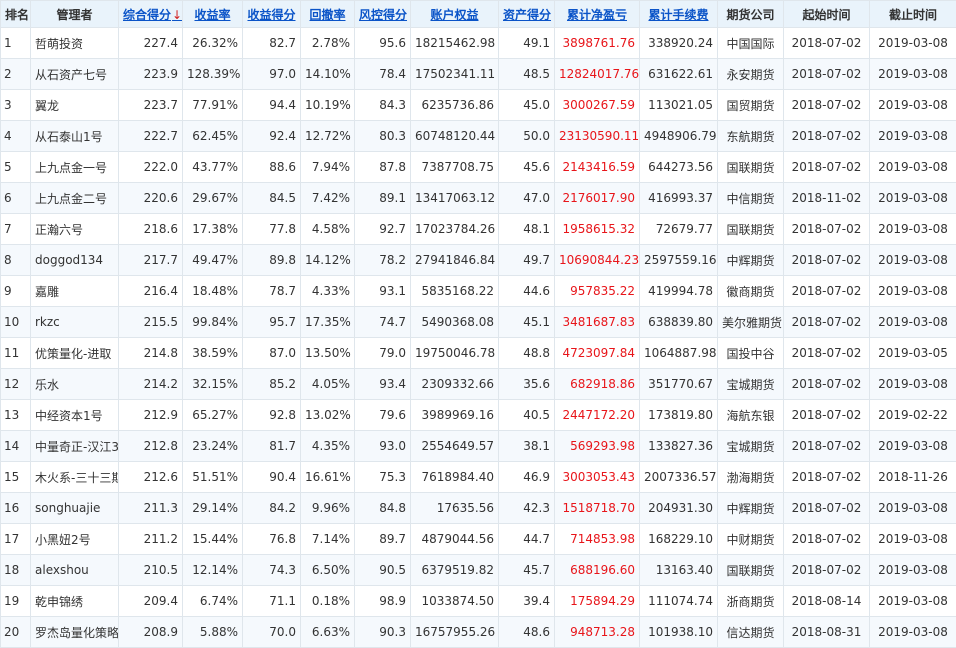 This screenshot has width=956, height=648. Describe the element at coordinates (213, 136) in the screenshot. I see `cell-return: 62.45%` at that location.